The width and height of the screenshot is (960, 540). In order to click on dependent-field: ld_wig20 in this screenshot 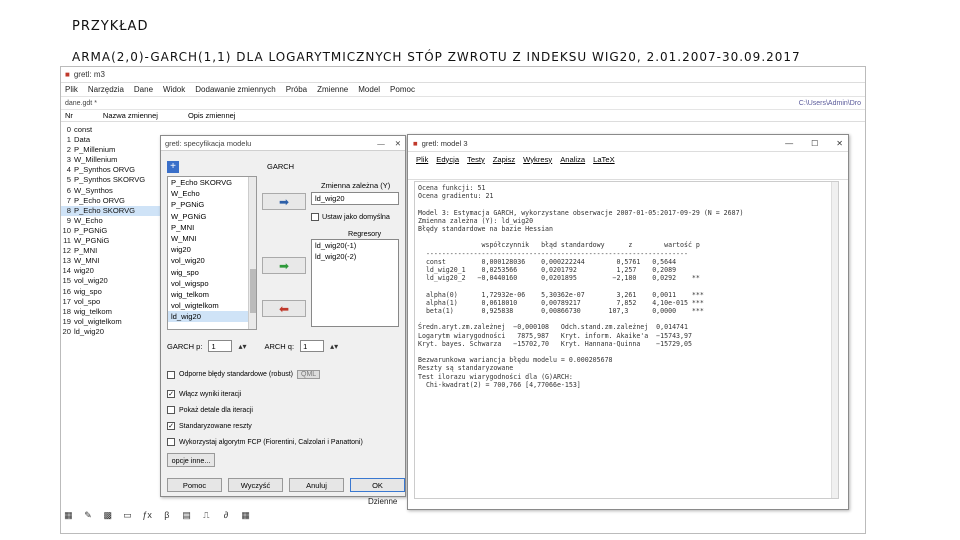, I will do `click(355, 198)`.